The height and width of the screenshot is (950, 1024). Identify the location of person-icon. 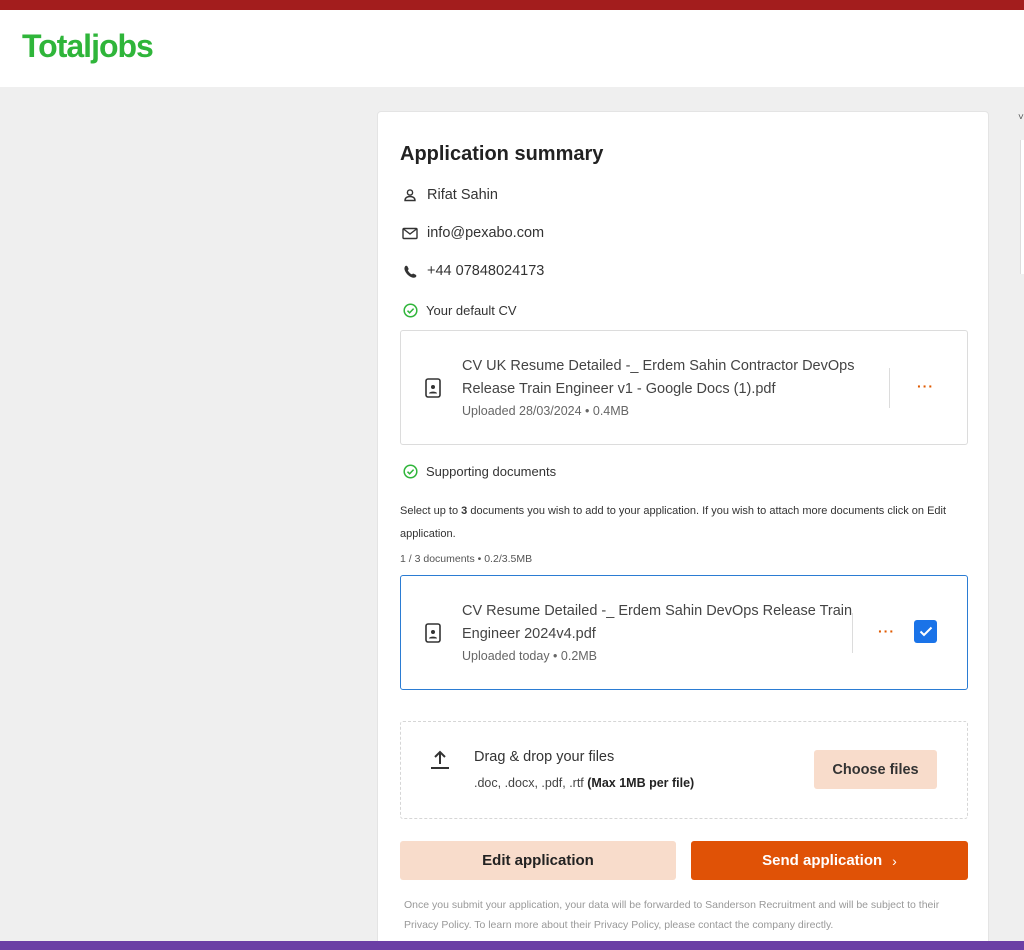
(410, 195).